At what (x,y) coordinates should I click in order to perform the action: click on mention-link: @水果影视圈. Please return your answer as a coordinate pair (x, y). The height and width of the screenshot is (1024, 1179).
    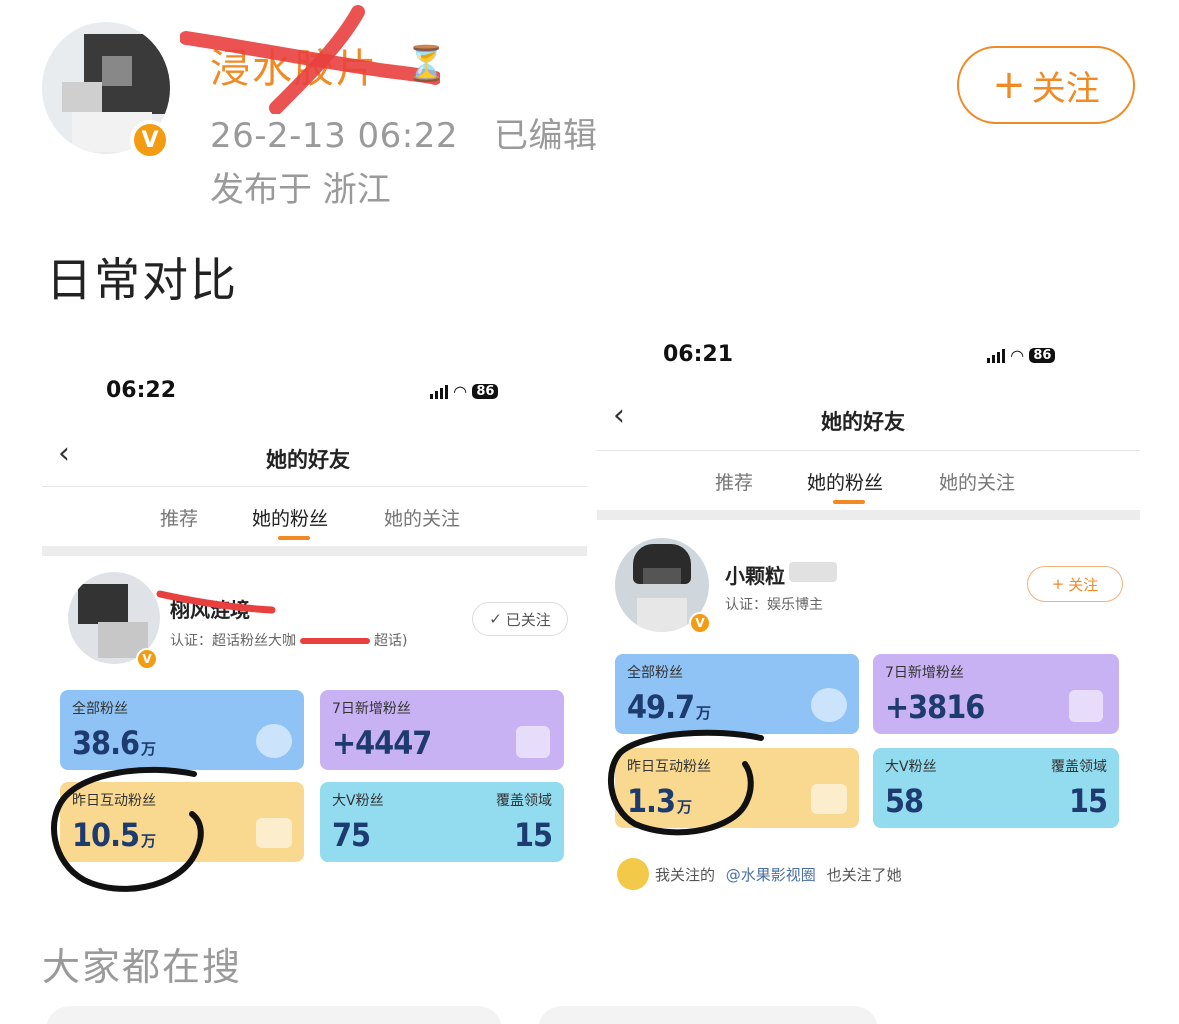
    Looking at the image, I should click on (771, 875).